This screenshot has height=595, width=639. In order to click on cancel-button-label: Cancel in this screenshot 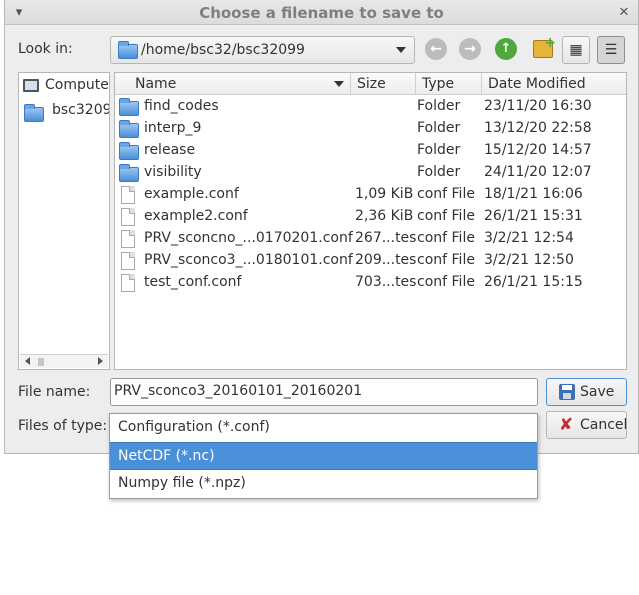, I will do `click(604, 425)`.